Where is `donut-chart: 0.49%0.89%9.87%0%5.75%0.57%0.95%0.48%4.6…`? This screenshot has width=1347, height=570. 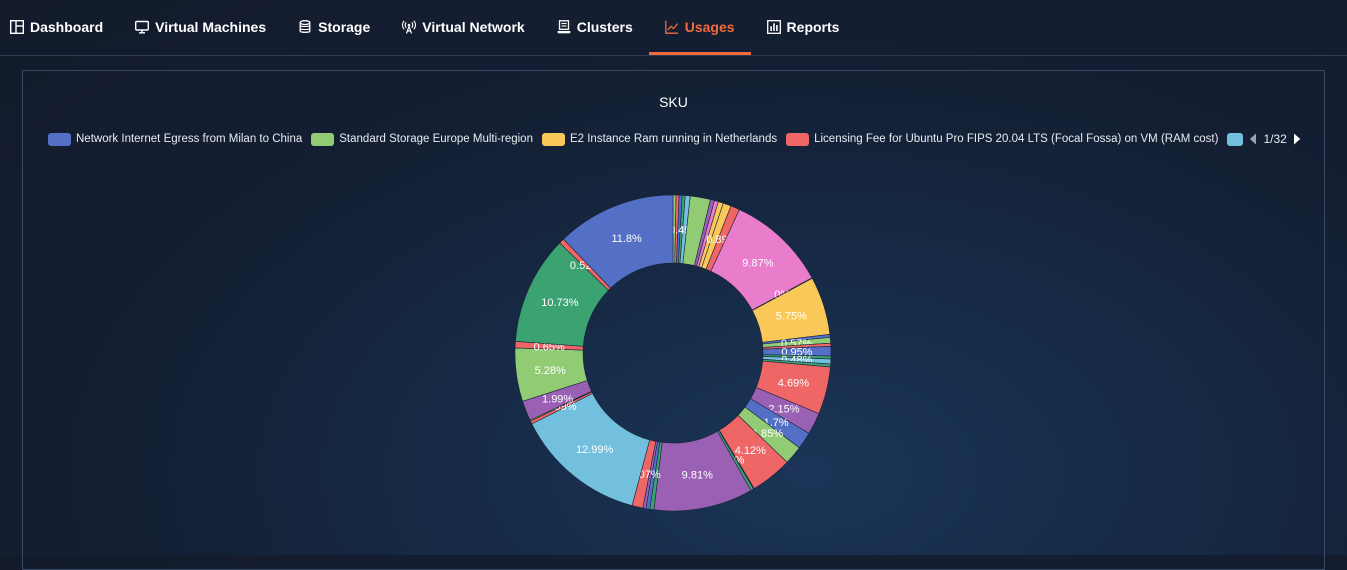 donut-chart: 0.49%0.89%9.87%0%5.75%0.57%0.95%0.48%4.6… is located at coordinates (673, 353).